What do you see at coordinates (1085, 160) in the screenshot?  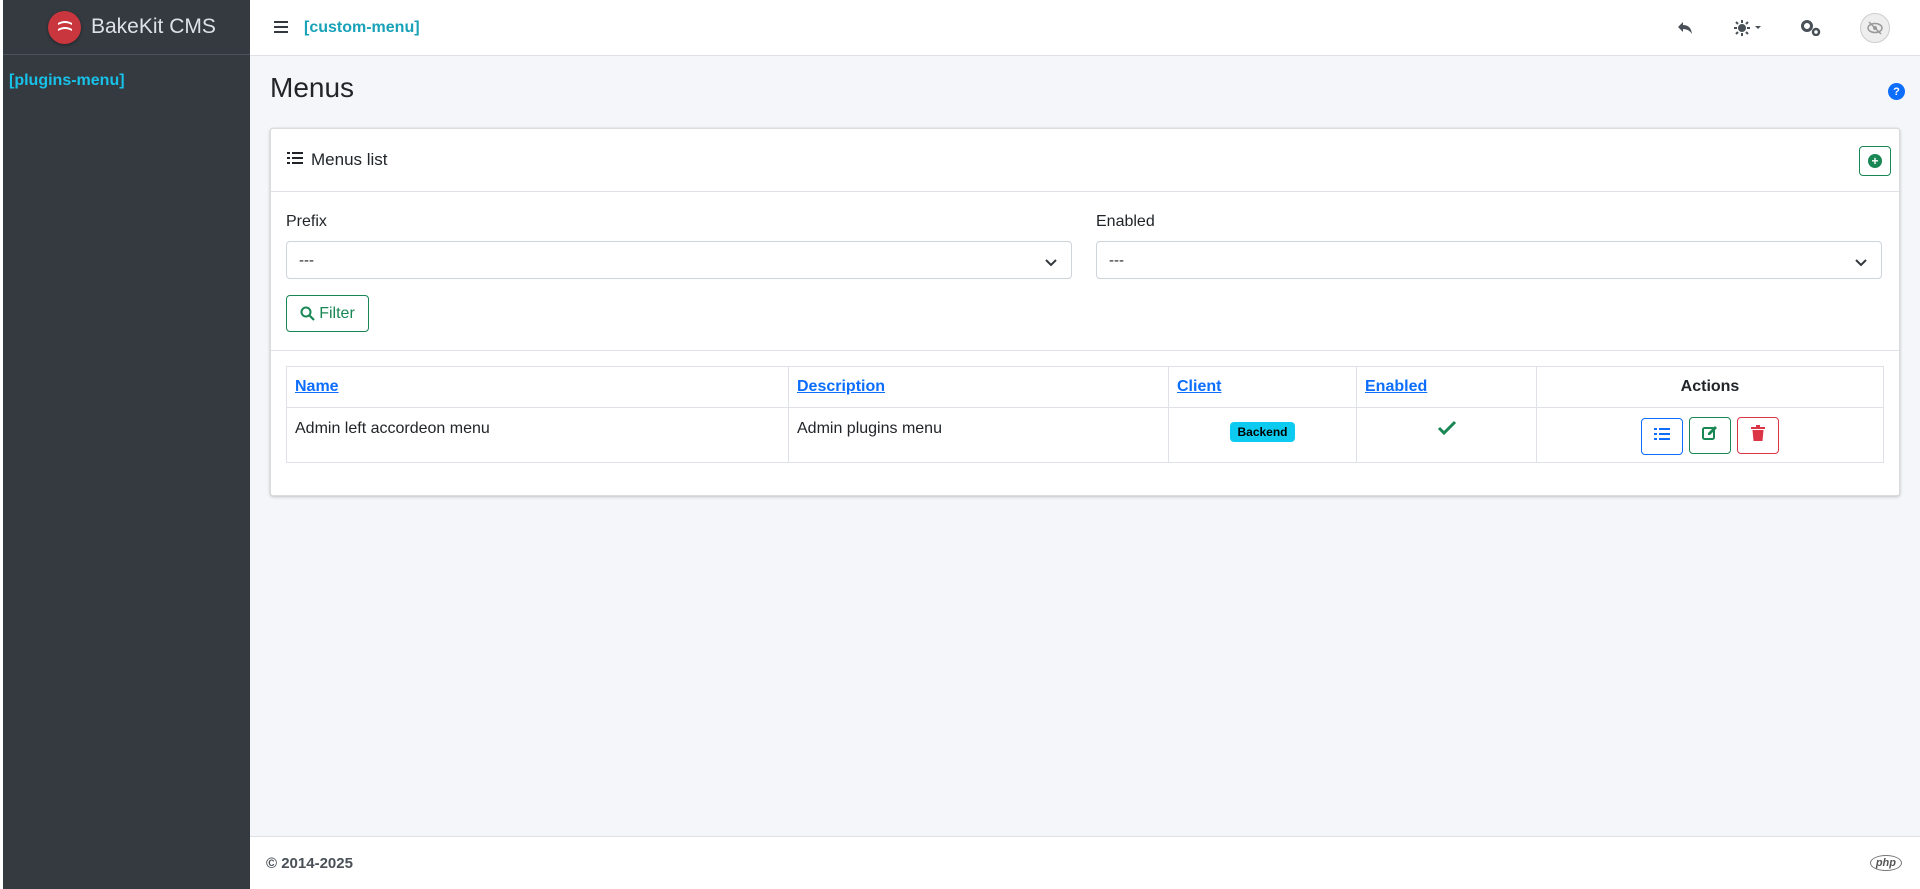 I see `card-header: Menus list +` at bounding box center [1085, 160].